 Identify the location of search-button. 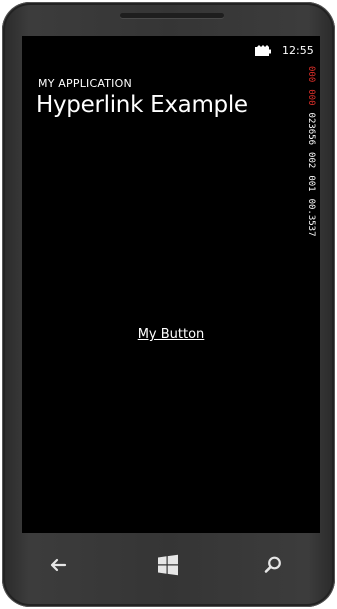
(273, 565).